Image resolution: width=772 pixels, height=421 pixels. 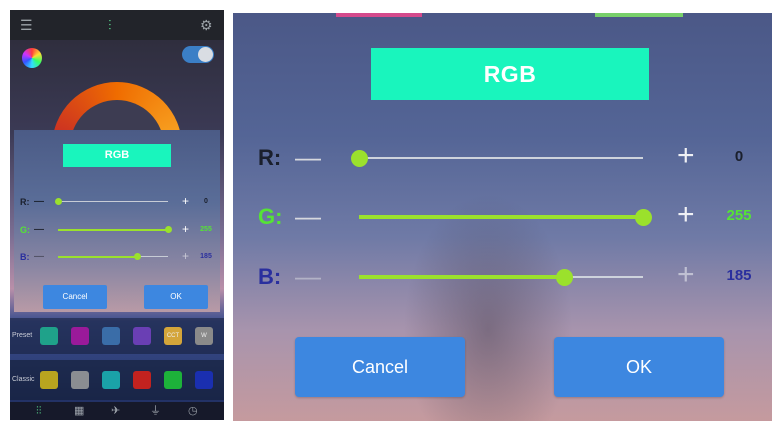 I want to click on preset-bar: Preset CCT W, so click(x=117, y=336).